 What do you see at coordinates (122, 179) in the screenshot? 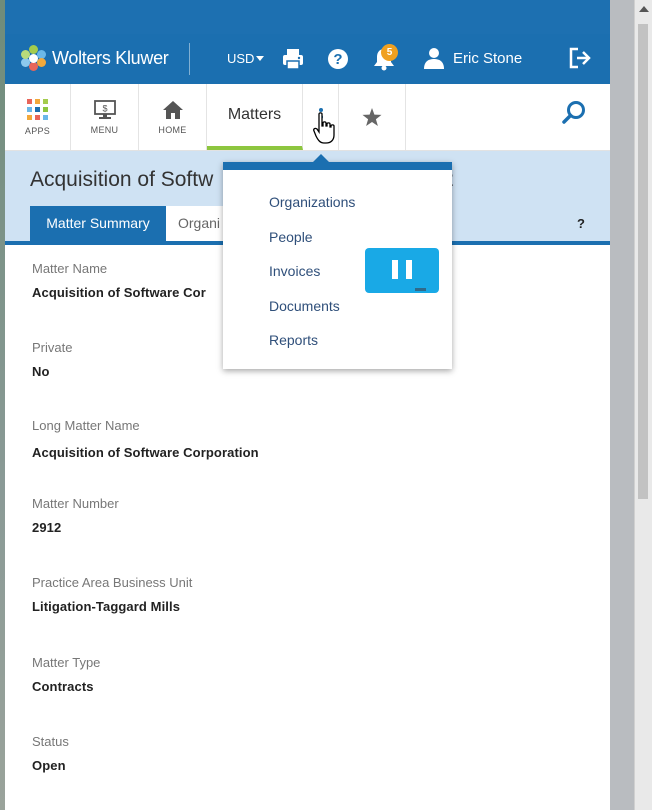
I see `page-title: Acquisition of Softw` at bounding box center [122, 179].